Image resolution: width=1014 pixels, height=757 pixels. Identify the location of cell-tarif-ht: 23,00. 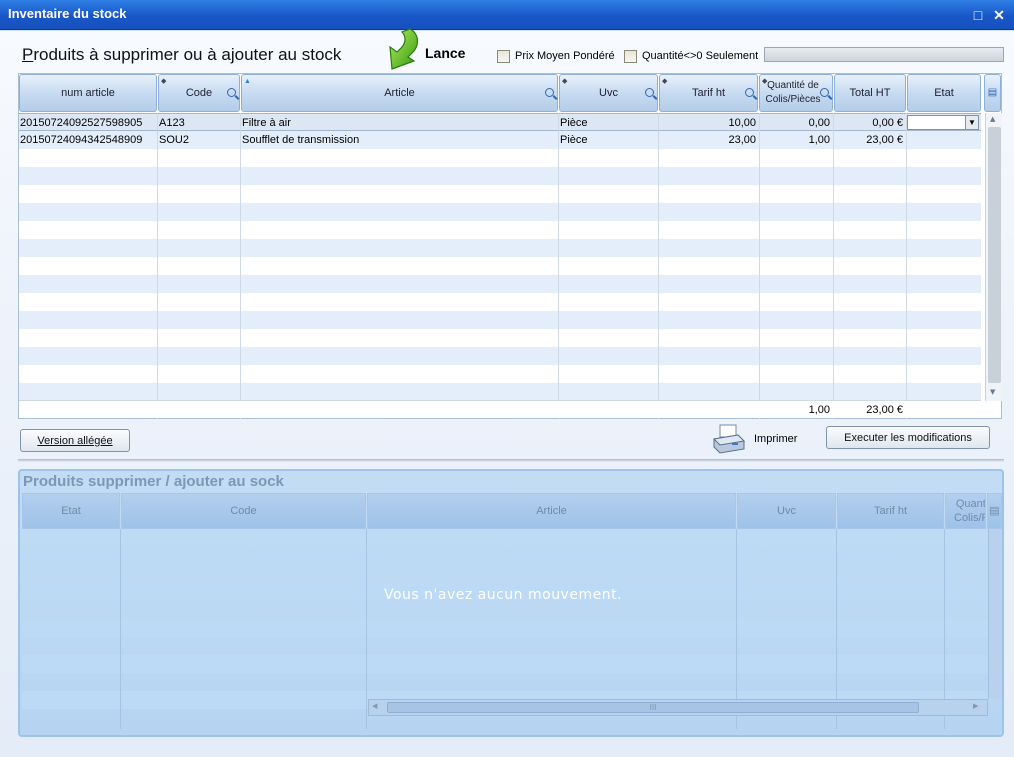
(742, 140).